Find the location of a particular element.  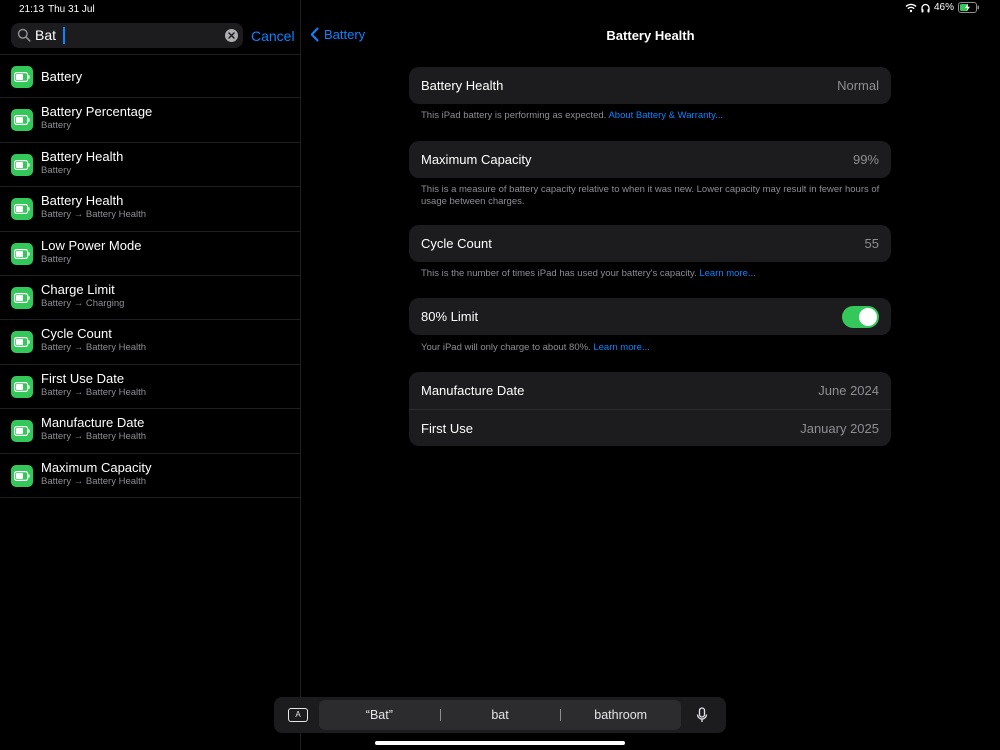

home-indicator is located at coordinates (500, 743).